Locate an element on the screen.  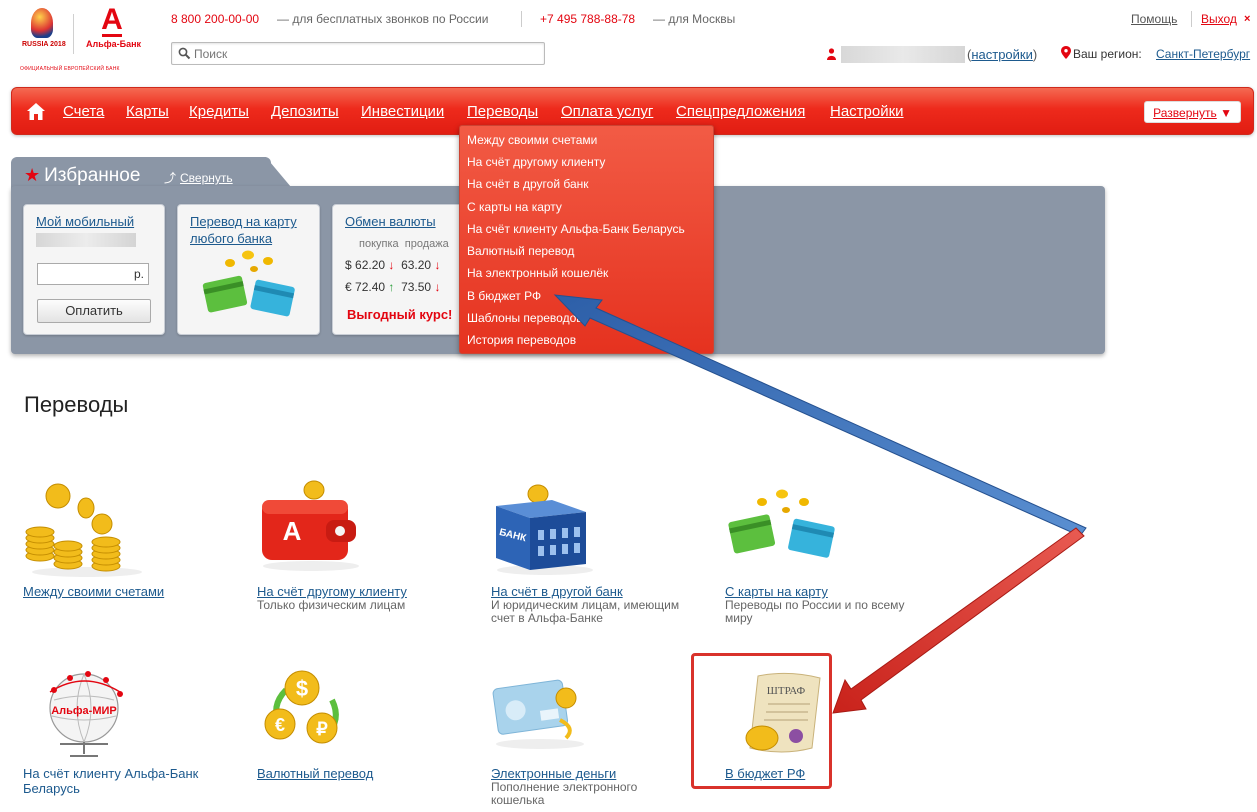
nav-item-cards: Карты is located at coordinates (147, 111).